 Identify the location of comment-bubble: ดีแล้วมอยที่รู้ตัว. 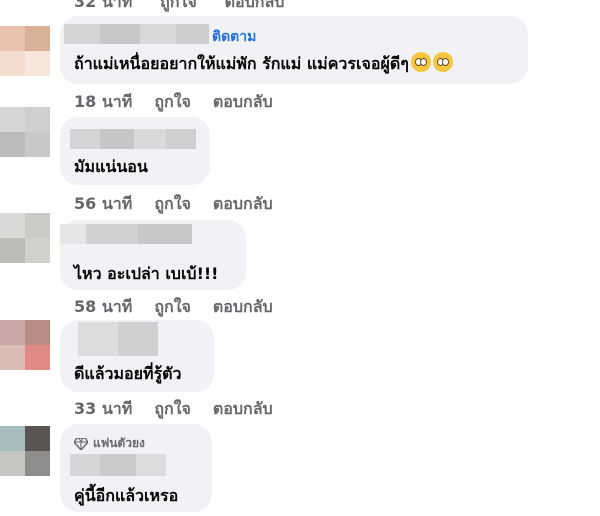
(137, 356).